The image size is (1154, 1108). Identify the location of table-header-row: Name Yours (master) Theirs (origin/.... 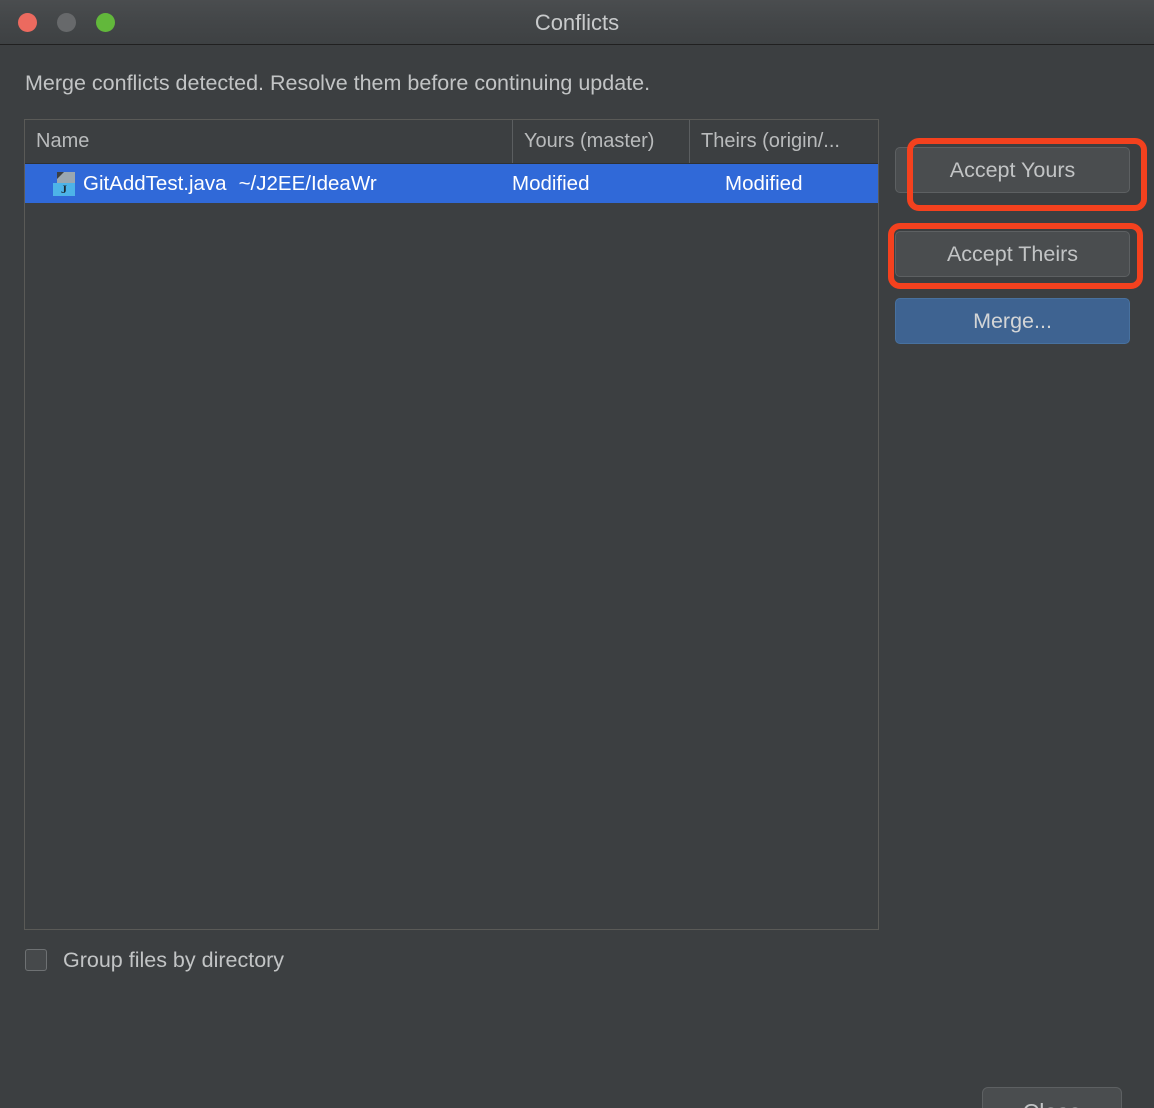
(451, 142).